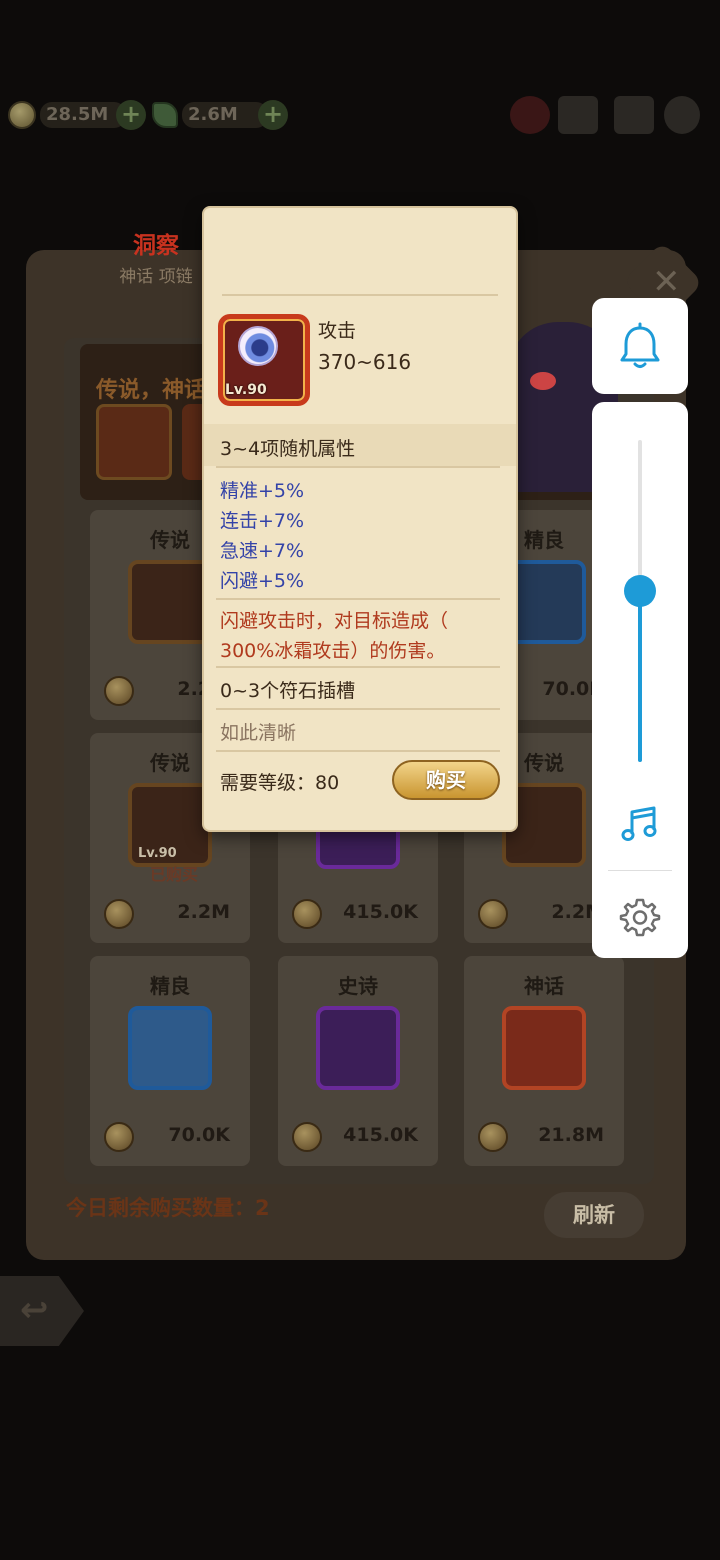 The image size is (720, 1560). I want to click on shop-item-card: 神话 21.8M, so click(544, 1061).